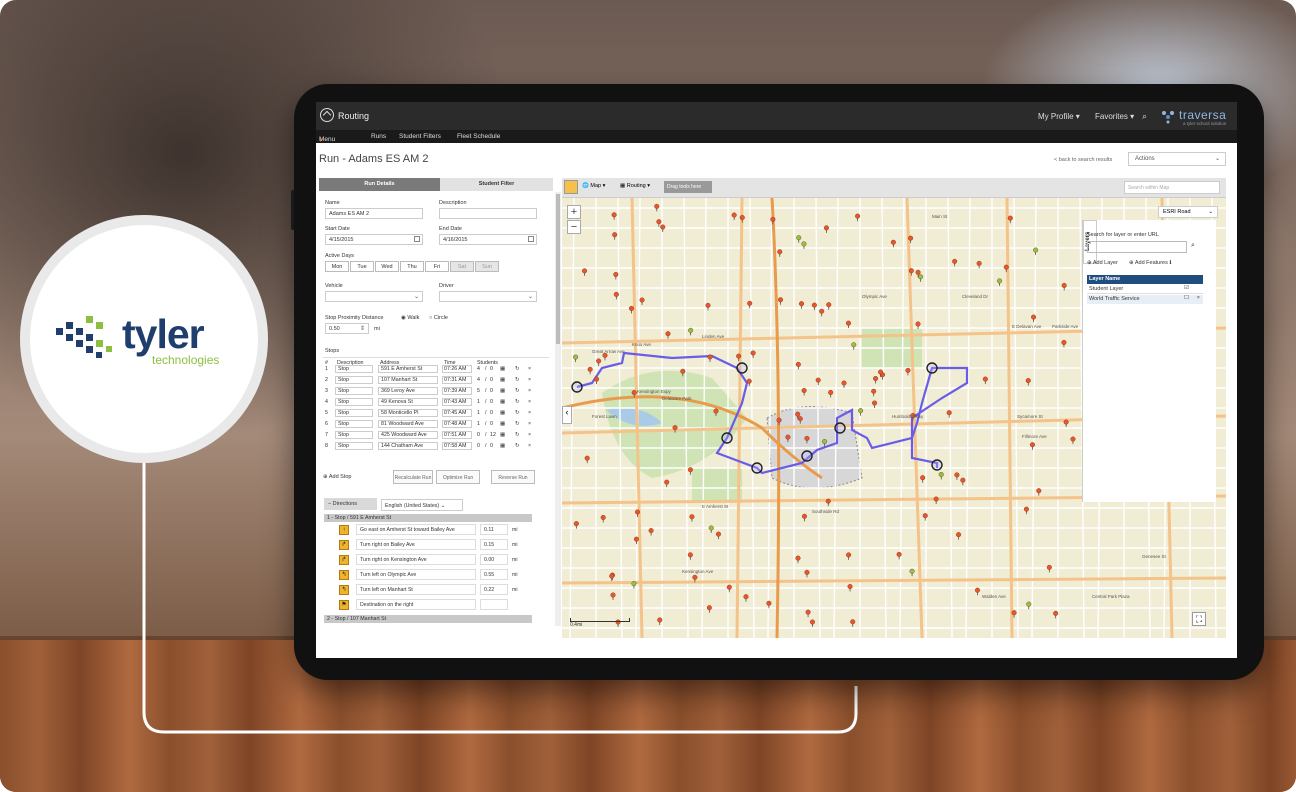 This screenshot has width=1296, height=792. Describe the element at coordinates (593, 186) in the screenshot. I see `map-button: 🌐 Map ▾` at that location.